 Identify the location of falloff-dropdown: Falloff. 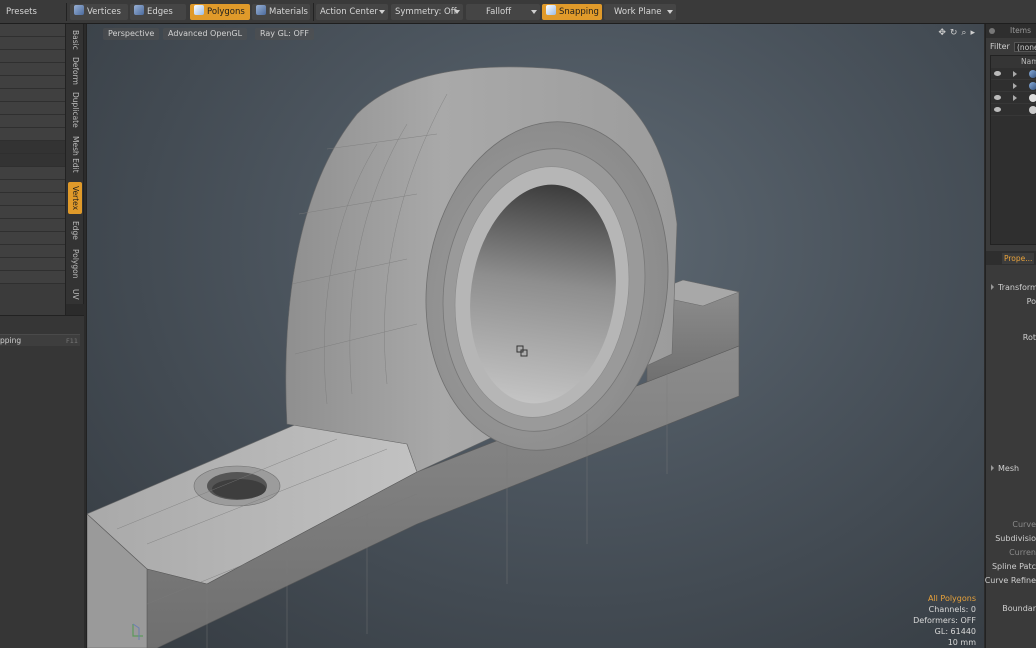
(503, 12).